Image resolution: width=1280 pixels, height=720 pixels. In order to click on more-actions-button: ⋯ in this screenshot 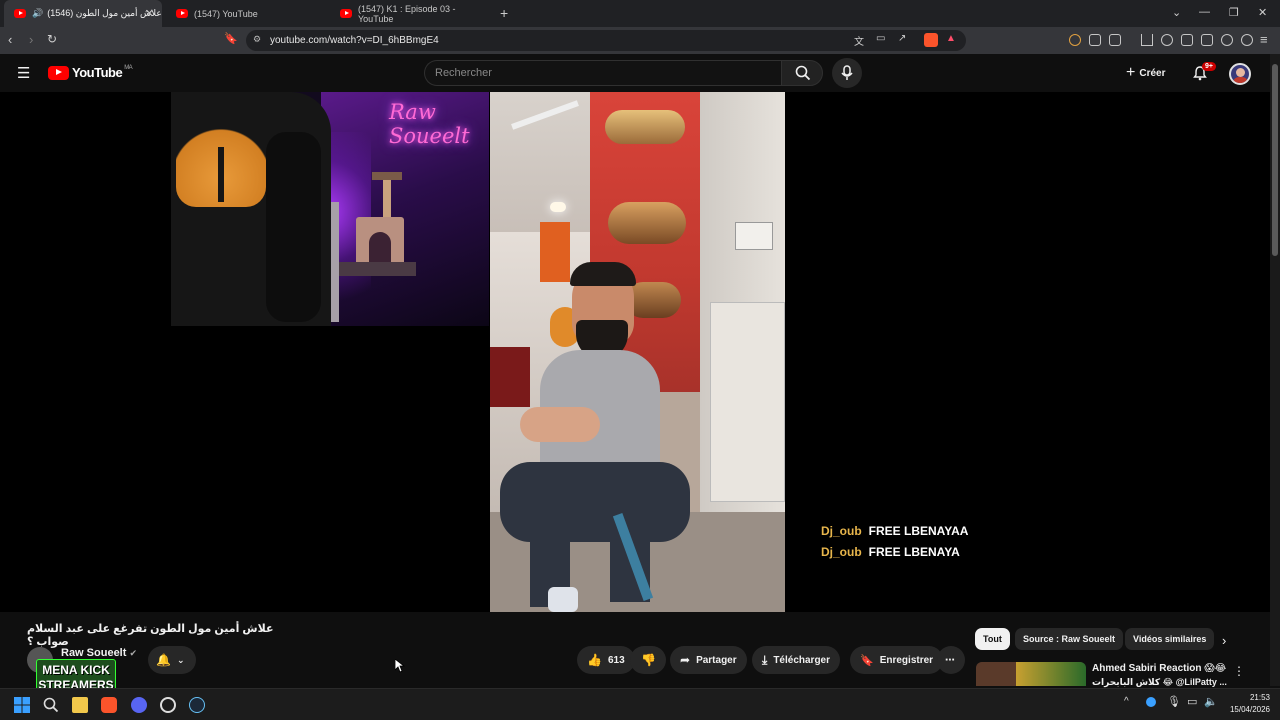, I will do `click(951, 660)`.